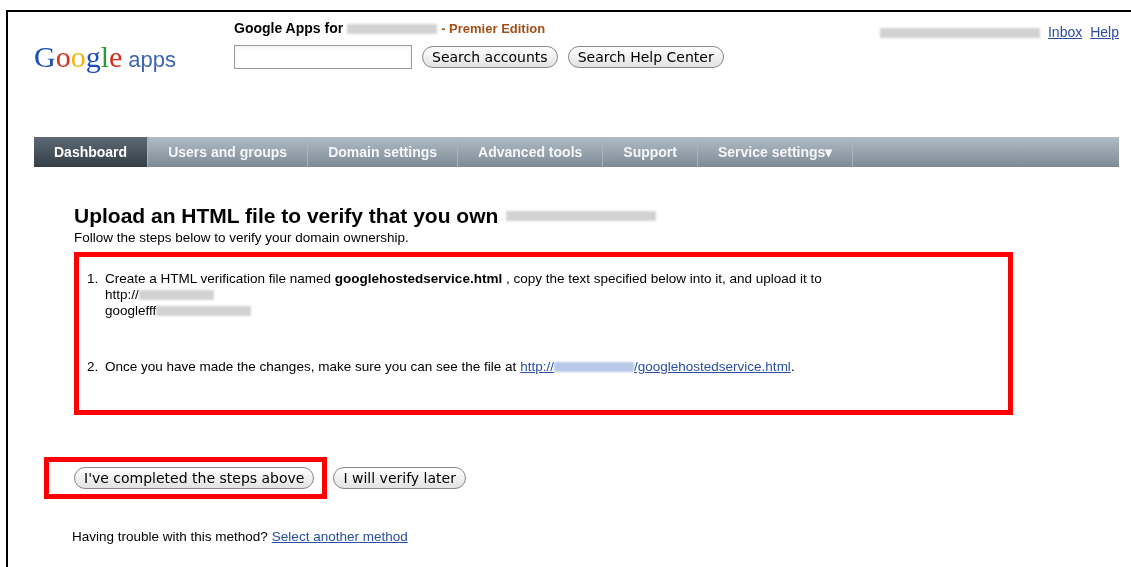 The height and width of the screenshot is (567, 1131). Describe the element at coordinates (712, 367) in the screenshot. I see `file-link: /googlehostedservice.html` at that location.